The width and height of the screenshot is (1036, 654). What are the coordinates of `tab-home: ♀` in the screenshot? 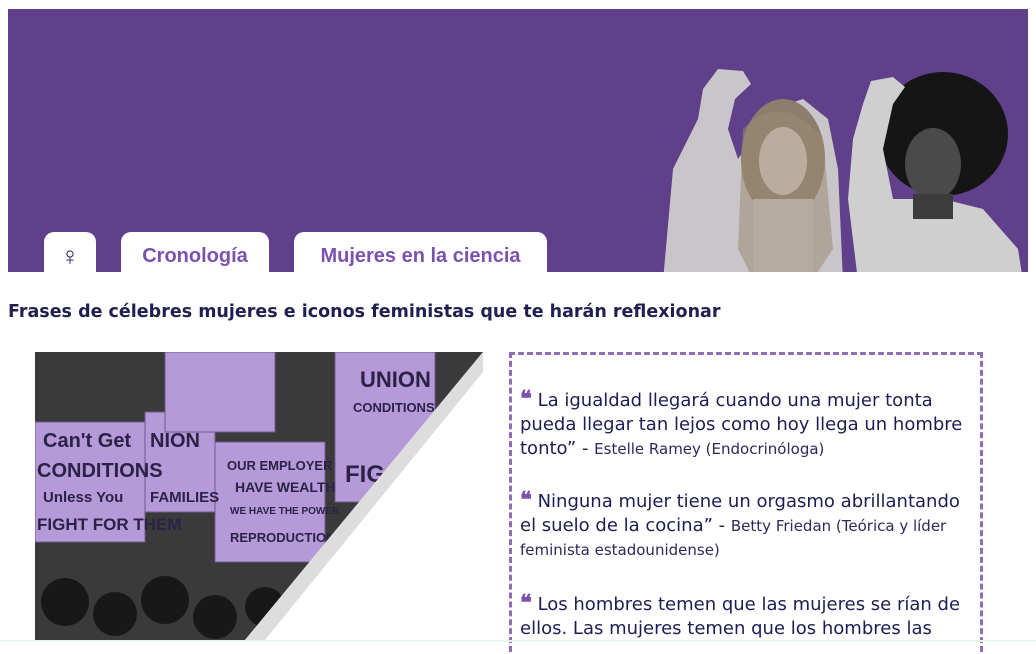 It's located at (70, 252).